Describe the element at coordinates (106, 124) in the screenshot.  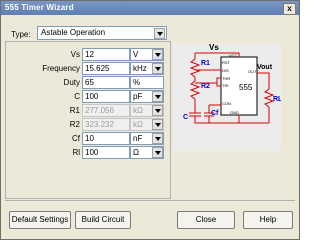
I see `param-value-input: 323.232` at that location.